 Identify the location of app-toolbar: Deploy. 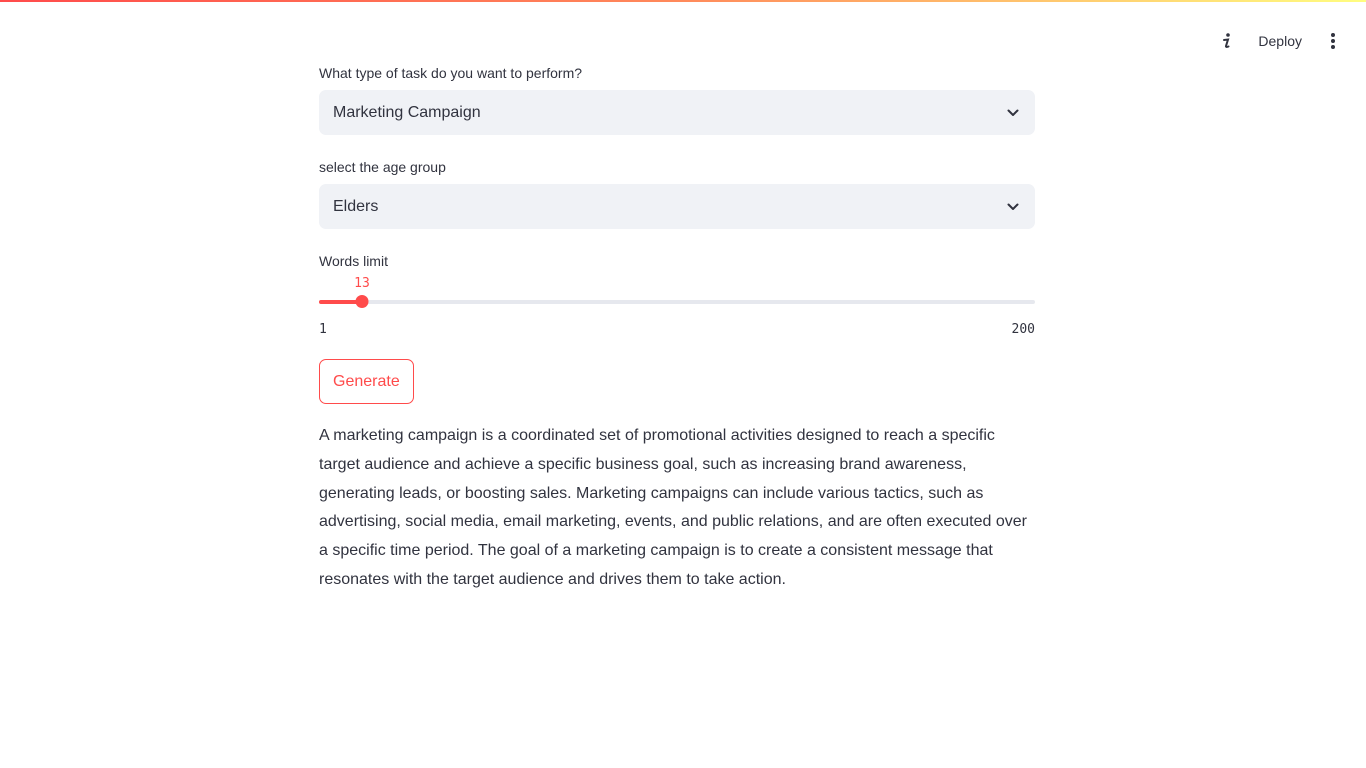
(1280, 41).